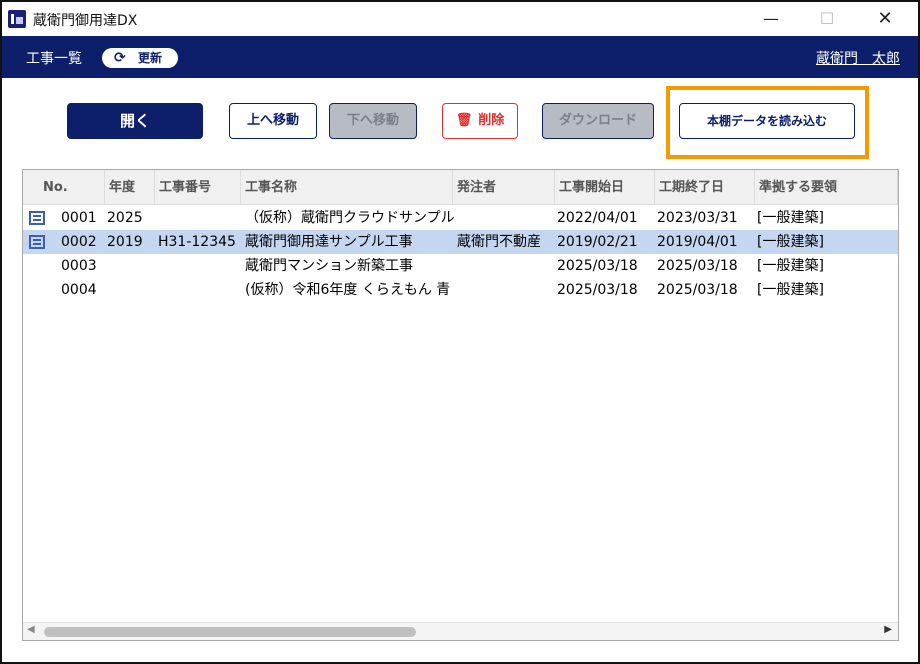 The height and width of the screenshot is (664, 920). Describe the element at coordinates (273, 121) in the screenshot. I see `move-up-button: 上へ移動` at that location.